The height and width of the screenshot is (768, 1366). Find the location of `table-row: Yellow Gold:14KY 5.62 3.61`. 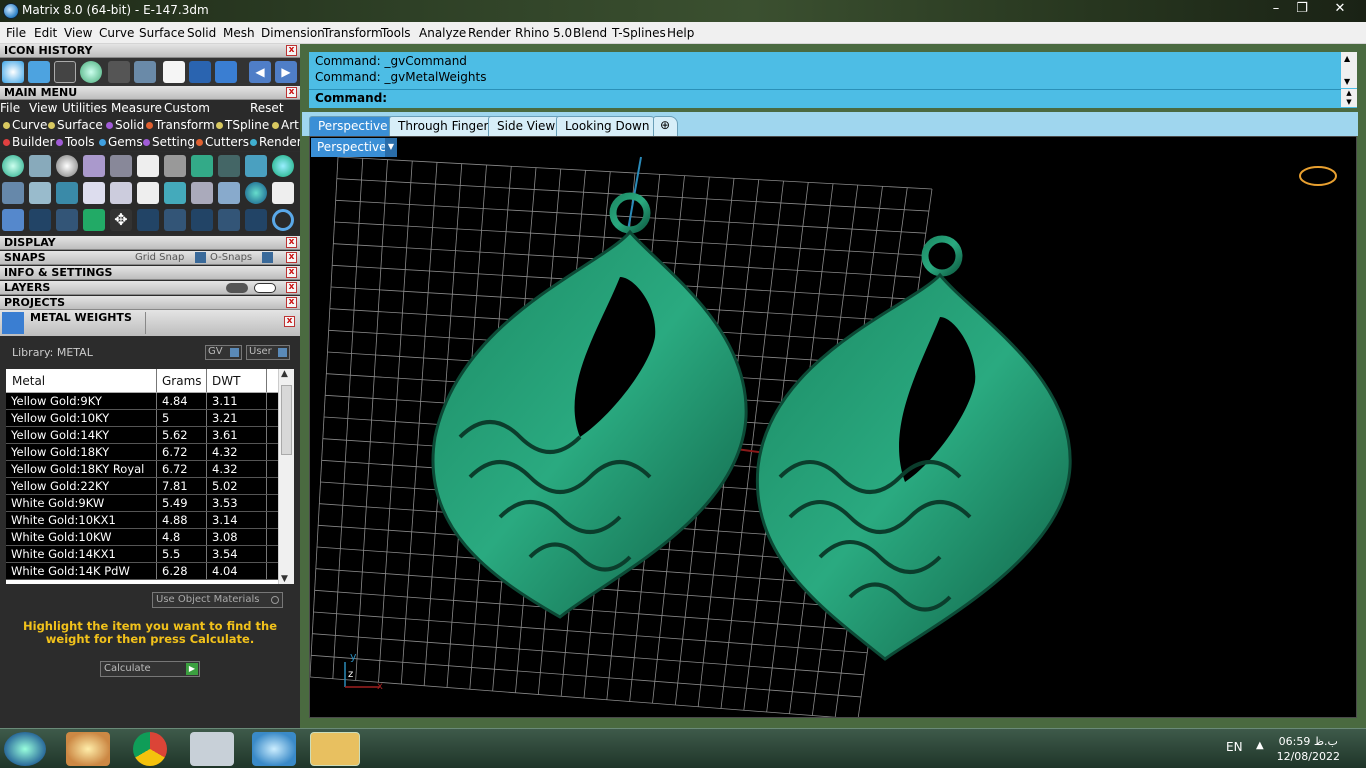

table-row: Yellow Gold:14KY 5.62 3.61 is located at coordinates (142, 435).